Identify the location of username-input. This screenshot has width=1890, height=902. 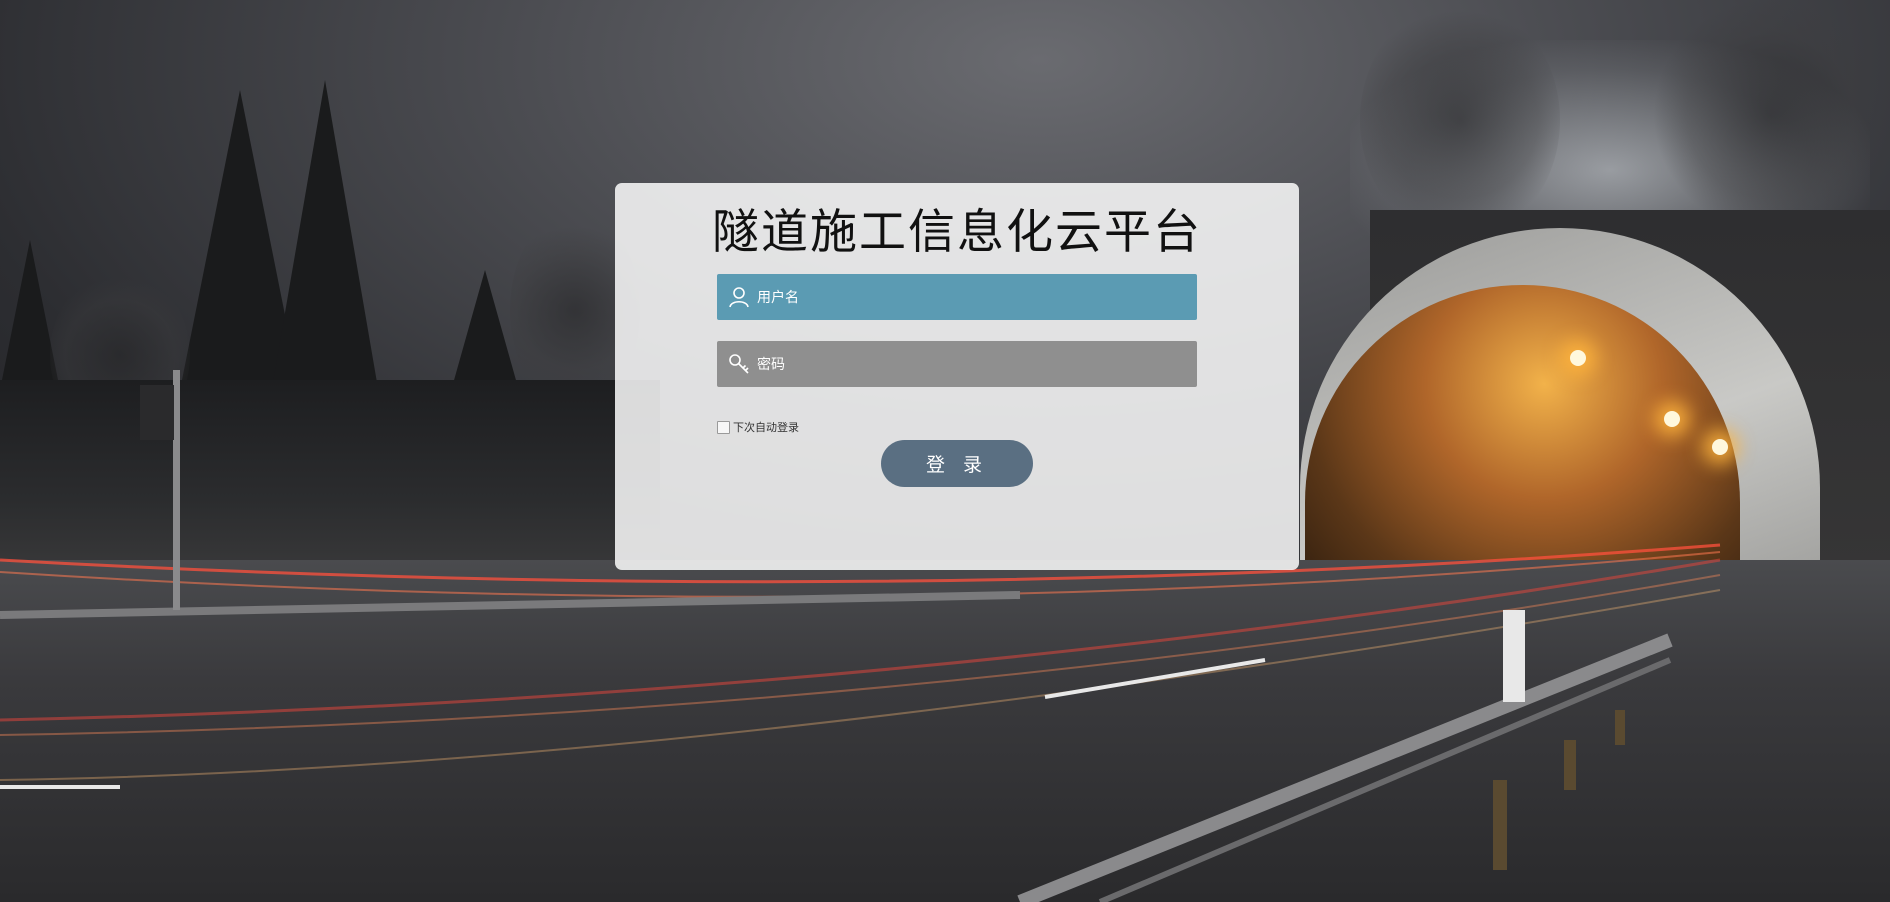
(972, 298).